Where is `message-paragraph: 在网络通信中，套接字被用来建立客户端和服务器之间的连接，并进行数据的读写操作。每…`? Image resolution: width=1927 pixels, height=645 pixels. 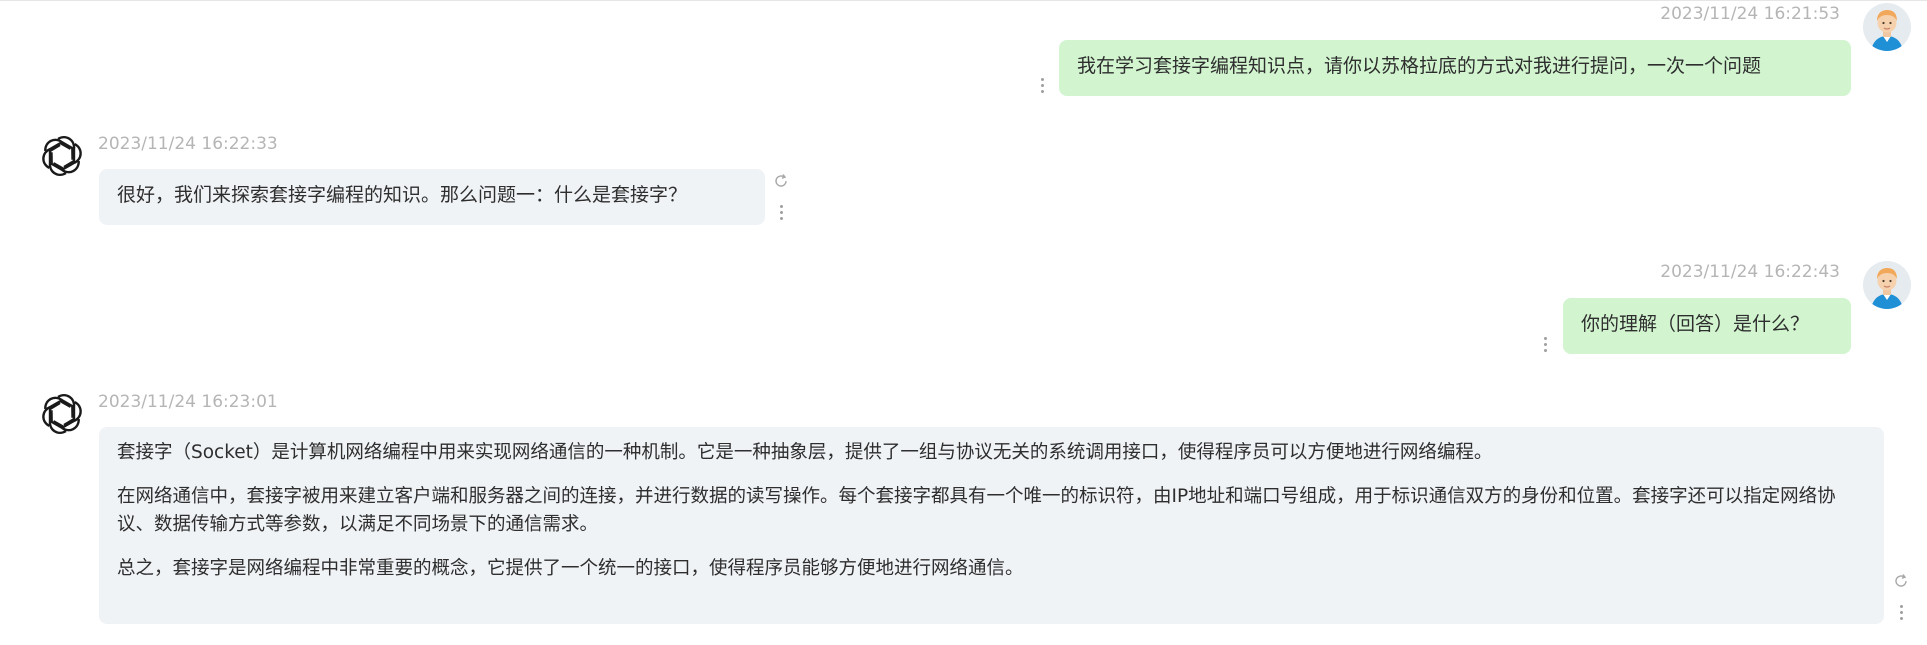 message-paragraph: 在网络通信中，套接字被用来建立客户端和服务器之间的连接，并进行数据的读写操作。每… is located at coordinates (976, 510).